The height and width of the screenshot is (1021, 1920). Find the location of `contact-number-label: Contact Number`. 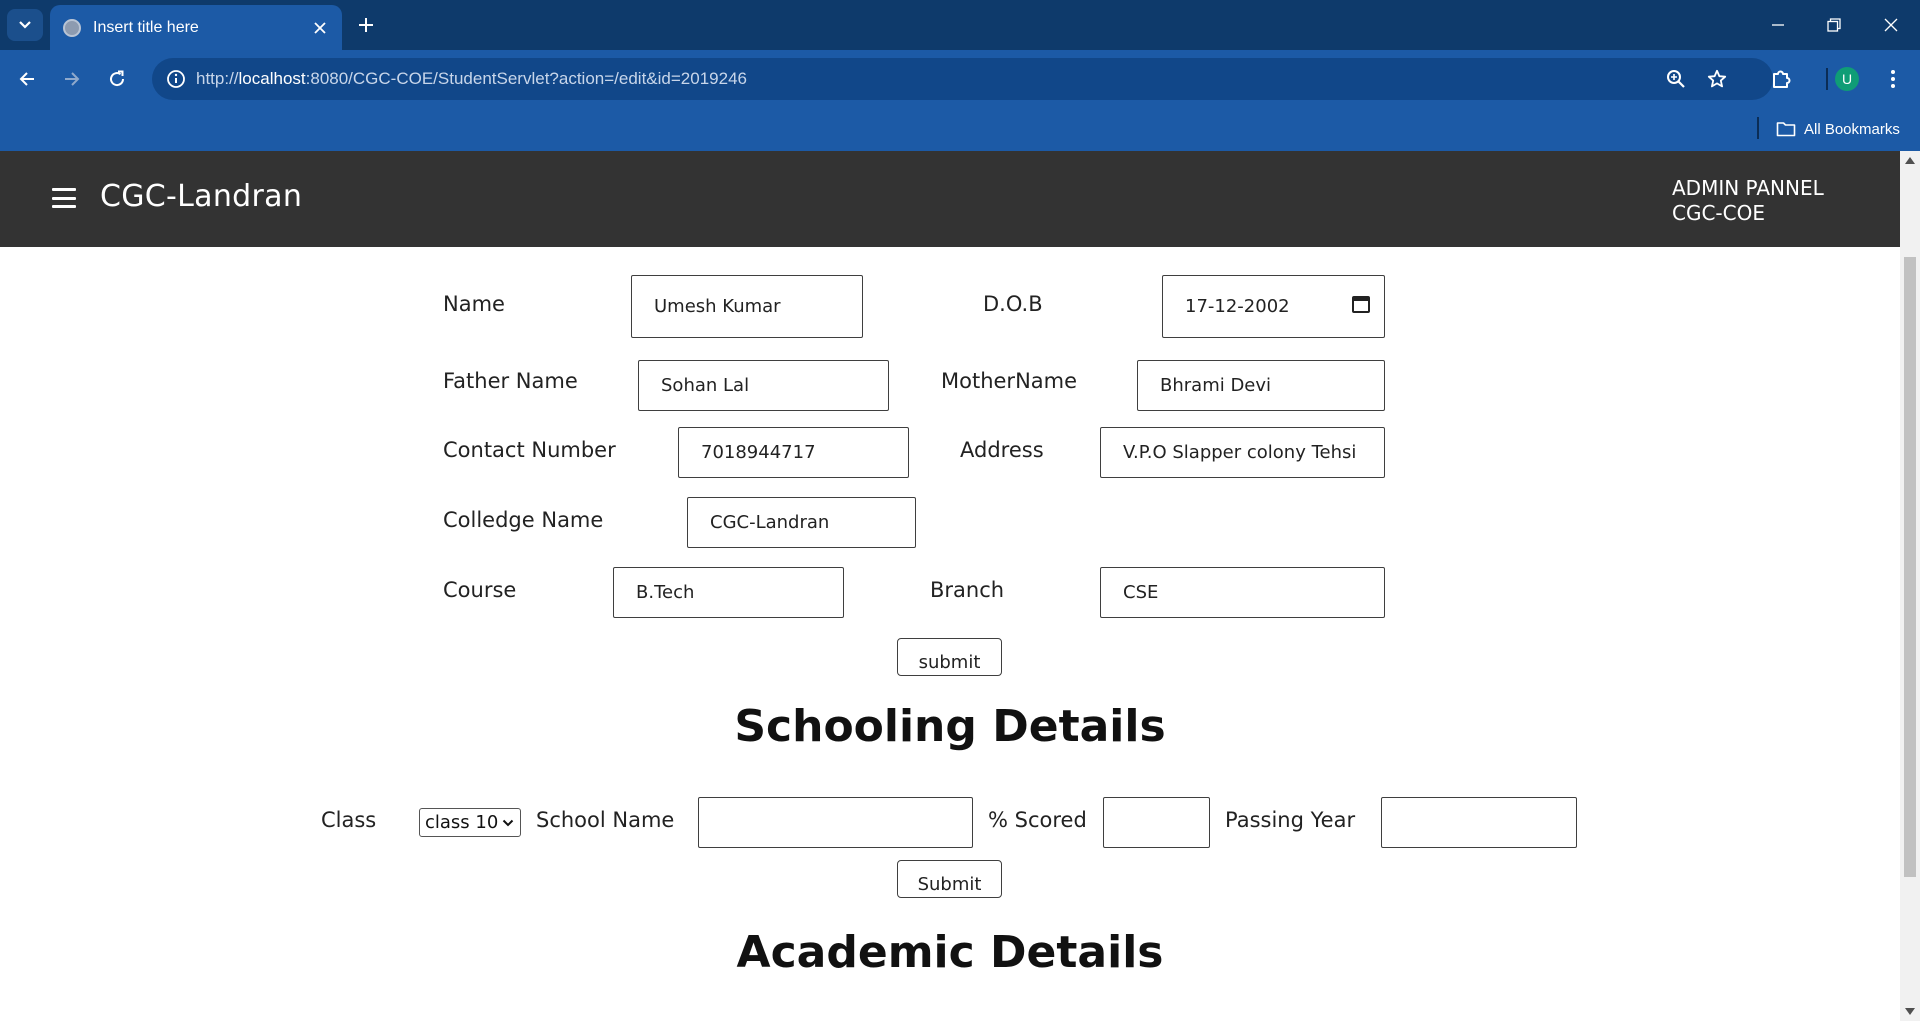

contact-number-label: Contact Number is located at coordinates (529, 450).